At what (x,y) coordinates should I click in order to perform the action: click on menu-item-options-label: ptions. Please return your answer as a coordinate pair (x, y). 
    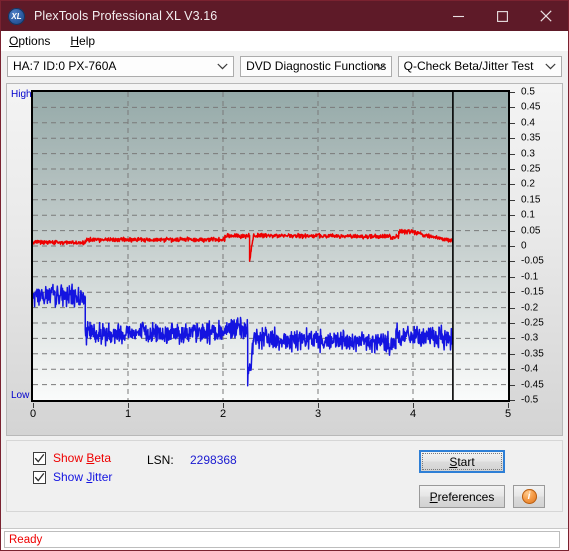
    Looking at the image, I should click on (34, 40).